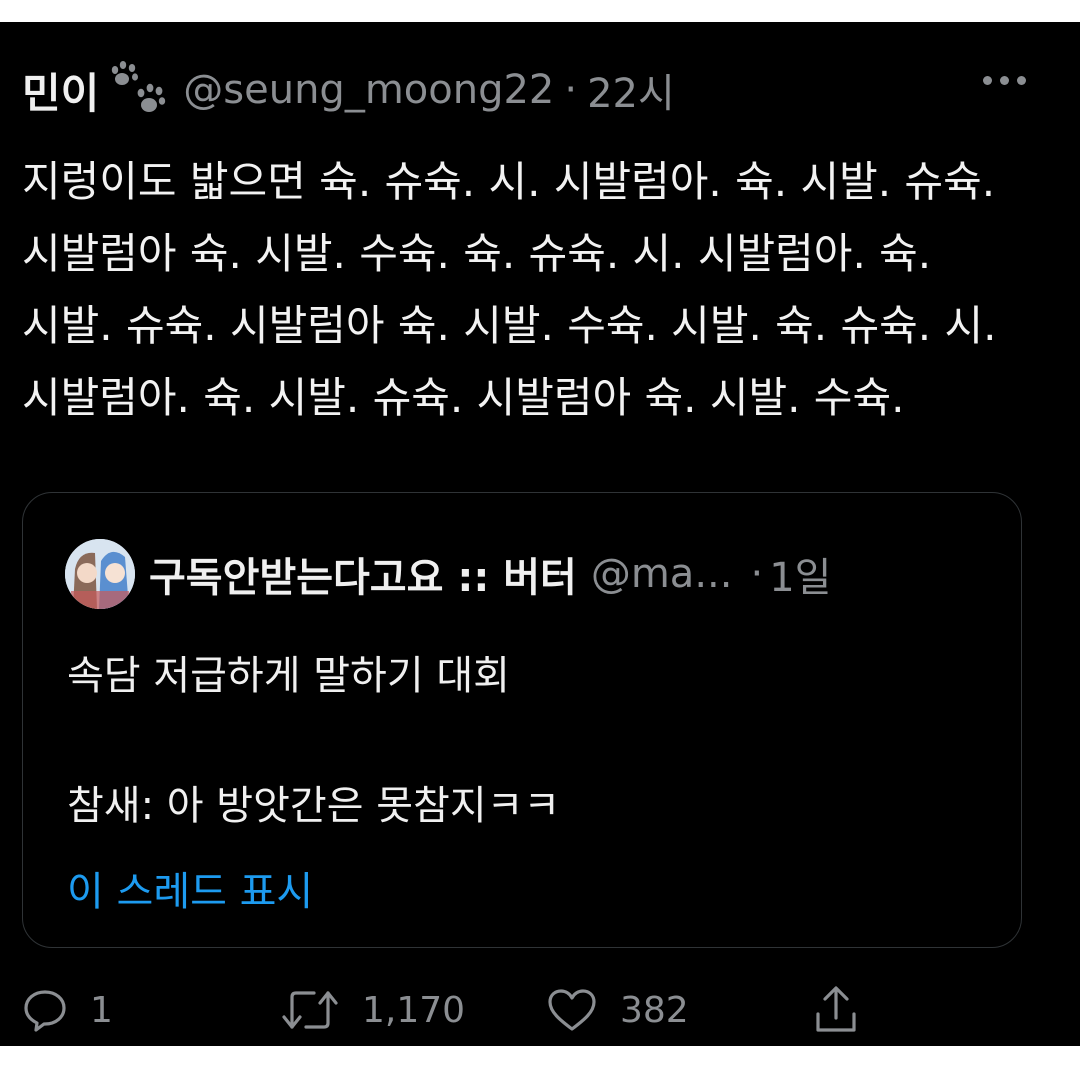 This screenshot has width=1080, height=1080. What do you see at coordinates (522, 1010) in the screenshot?
I see `tweet-actions: 1 1,170 382` at bounding box center [522, 1010].